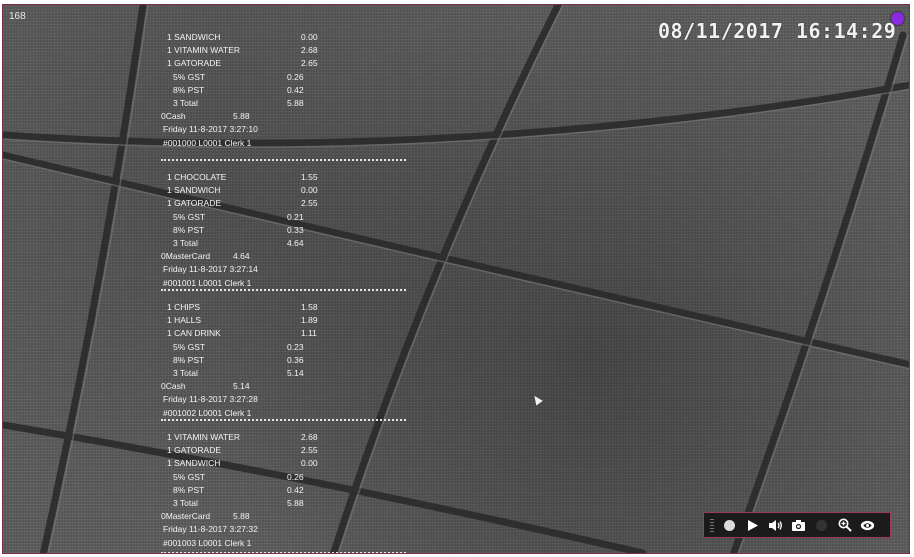 The height and width of the screenshot is (557, 914). What do you see at coordinates (207, 142) in the screenshot?
I see `receipt-clerk-label: #001000 L0001 Clerk 1` at bounding box center [207, 142].